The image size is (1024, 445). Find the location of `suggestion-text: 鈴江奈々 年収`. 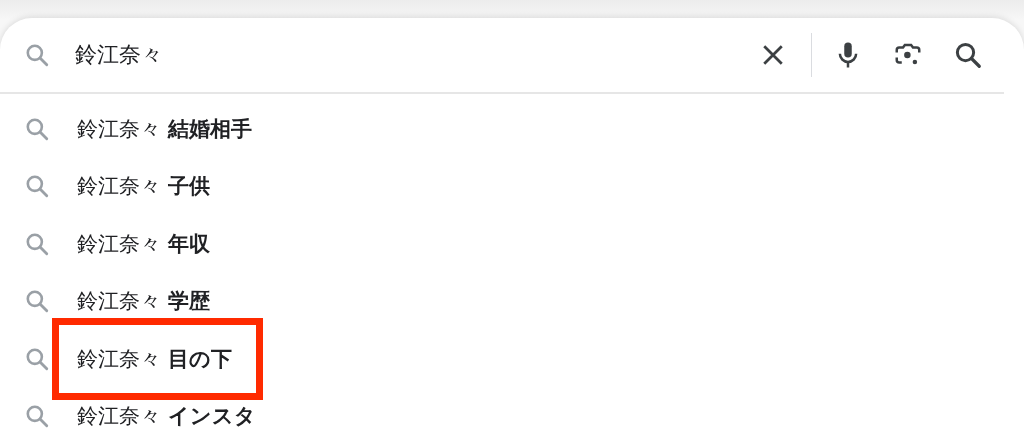

suggestion-text: 鈴江奈々 年収 is located at coordinates (143, 243).